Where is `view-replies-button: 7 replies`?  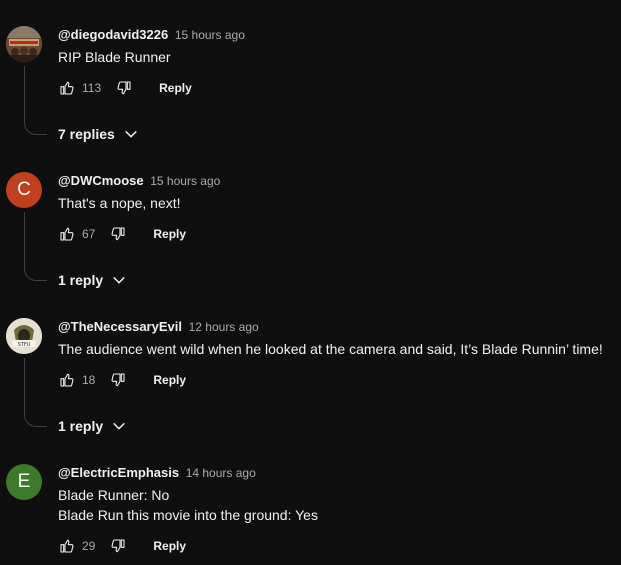
view-replies-button: 7 replies is located at coordinates (98, 134).